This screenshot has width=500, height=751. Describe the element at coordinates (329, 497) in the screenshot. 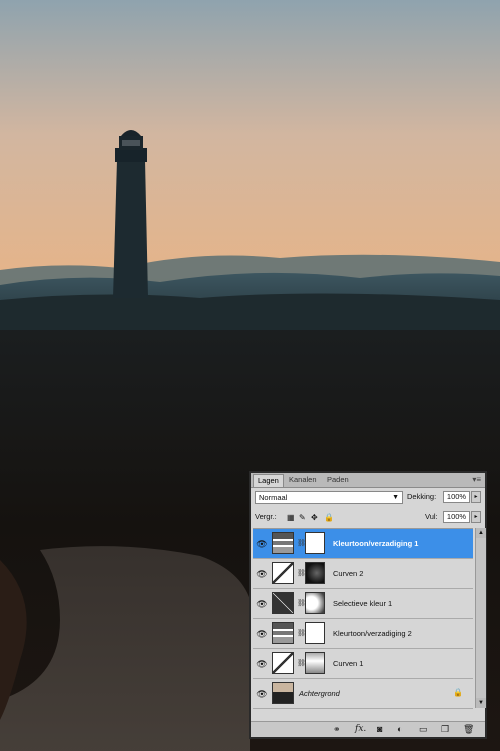

I see `blend-mode-select: Normaal ▼` at that location.